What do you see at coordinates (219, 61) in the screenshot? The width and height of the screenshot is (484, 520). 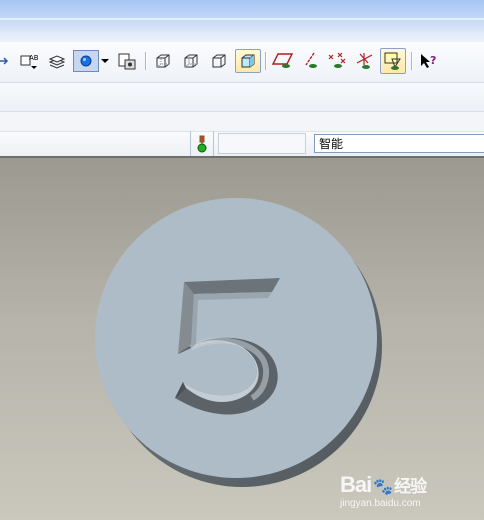 I see `no-hidden-icon` at bounding box center [219, 61].